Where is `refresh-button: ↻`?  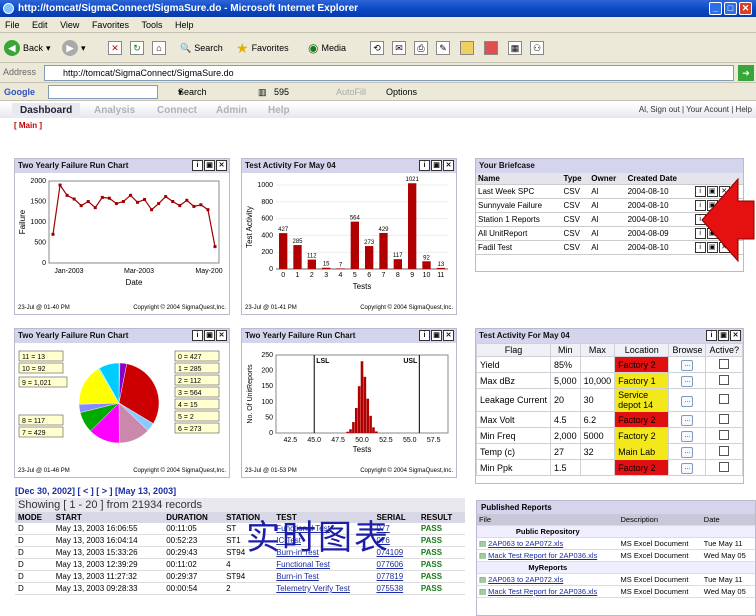
refresh-button: ↻ is located at coordinates (137, 48).